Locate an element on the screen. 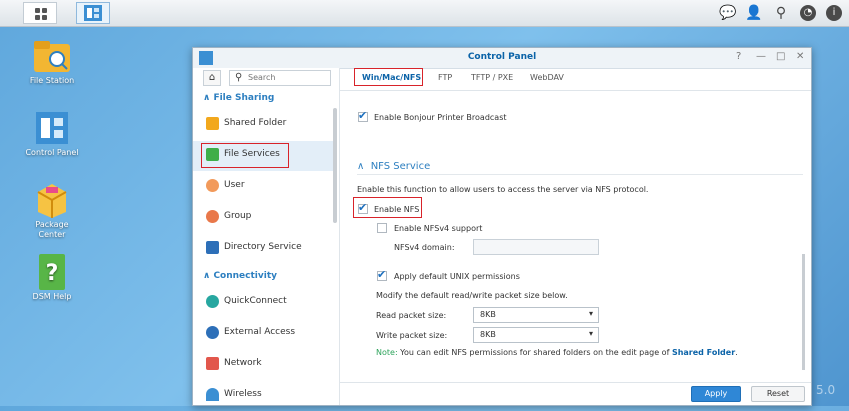 The image size is (849, 411). desktop-icon-label: DSM Help is located at coordinates (52, 296).